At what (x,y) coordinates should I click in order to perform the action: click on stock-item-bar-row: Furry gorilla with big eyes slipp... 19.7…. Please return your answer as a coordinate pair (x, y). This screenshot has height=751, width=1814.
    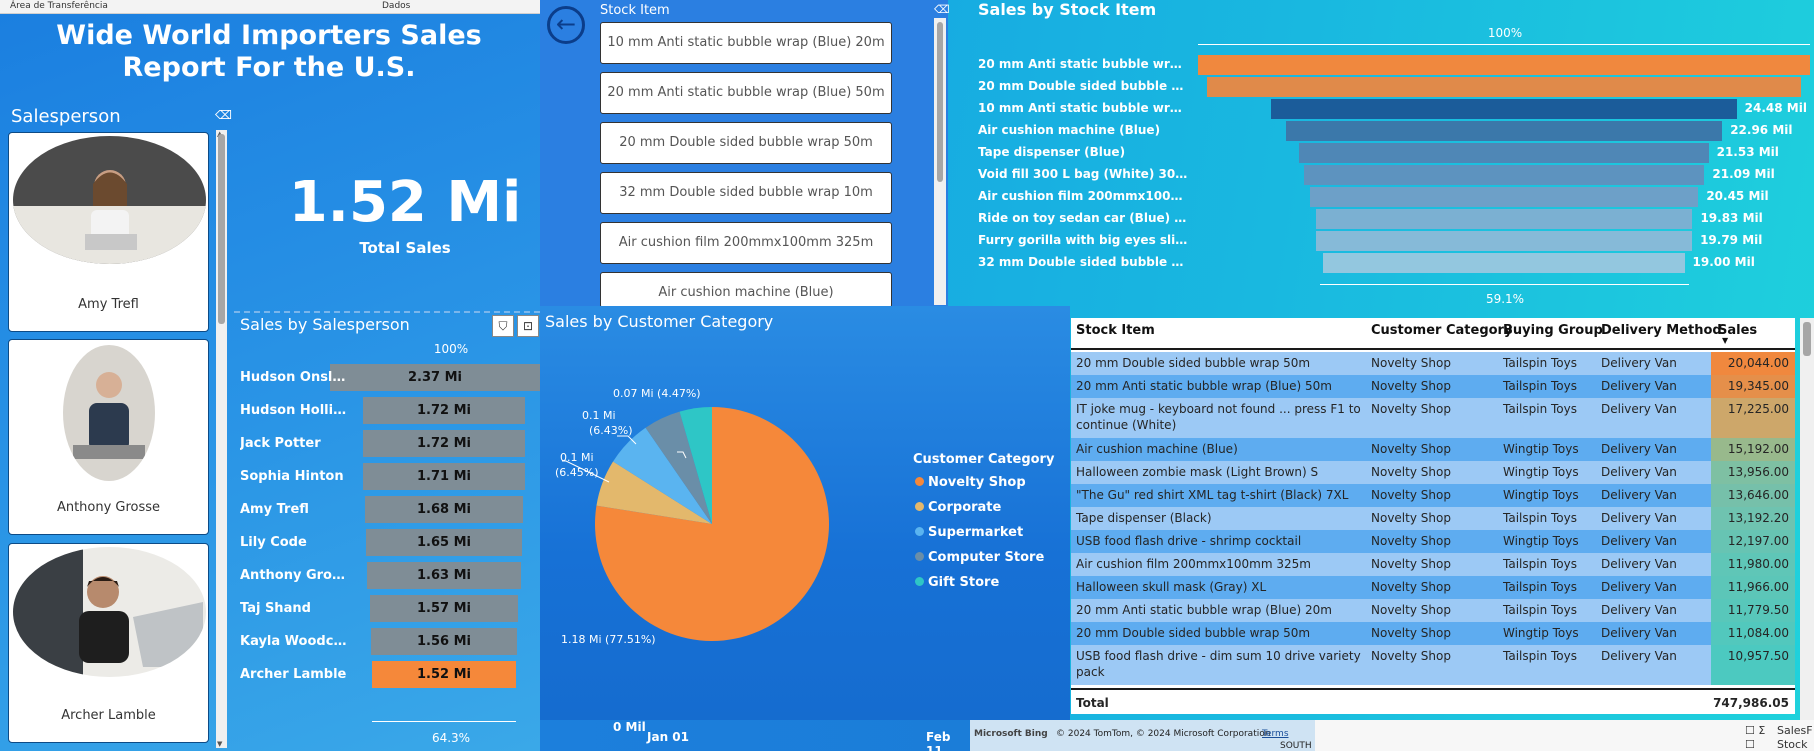
    Looking at the image, I should click on (1393, 241).